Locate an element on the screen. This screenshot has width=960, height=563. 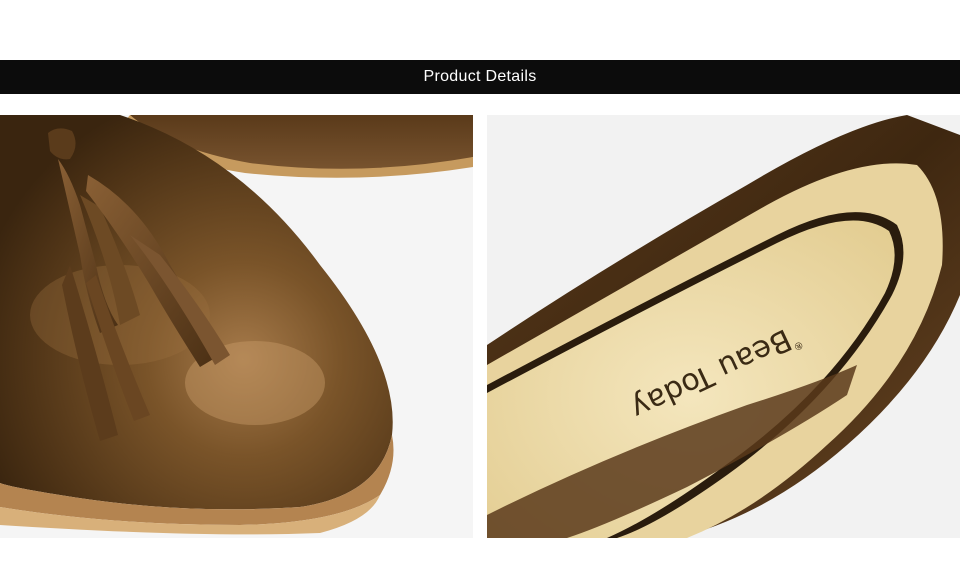
banner-title: Product Details is located at coordinates (480, 76).